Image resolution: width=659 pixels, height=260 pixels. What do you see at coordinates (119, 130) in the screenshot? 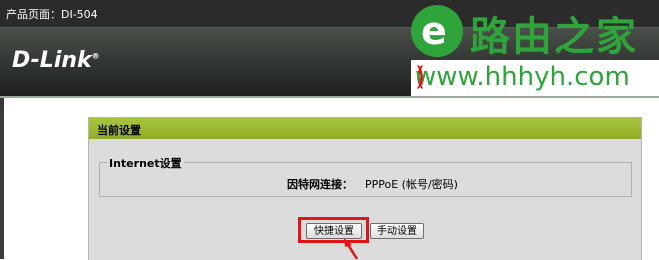
I see `panel-title: 当前设置` at bounding box center [119, 130].